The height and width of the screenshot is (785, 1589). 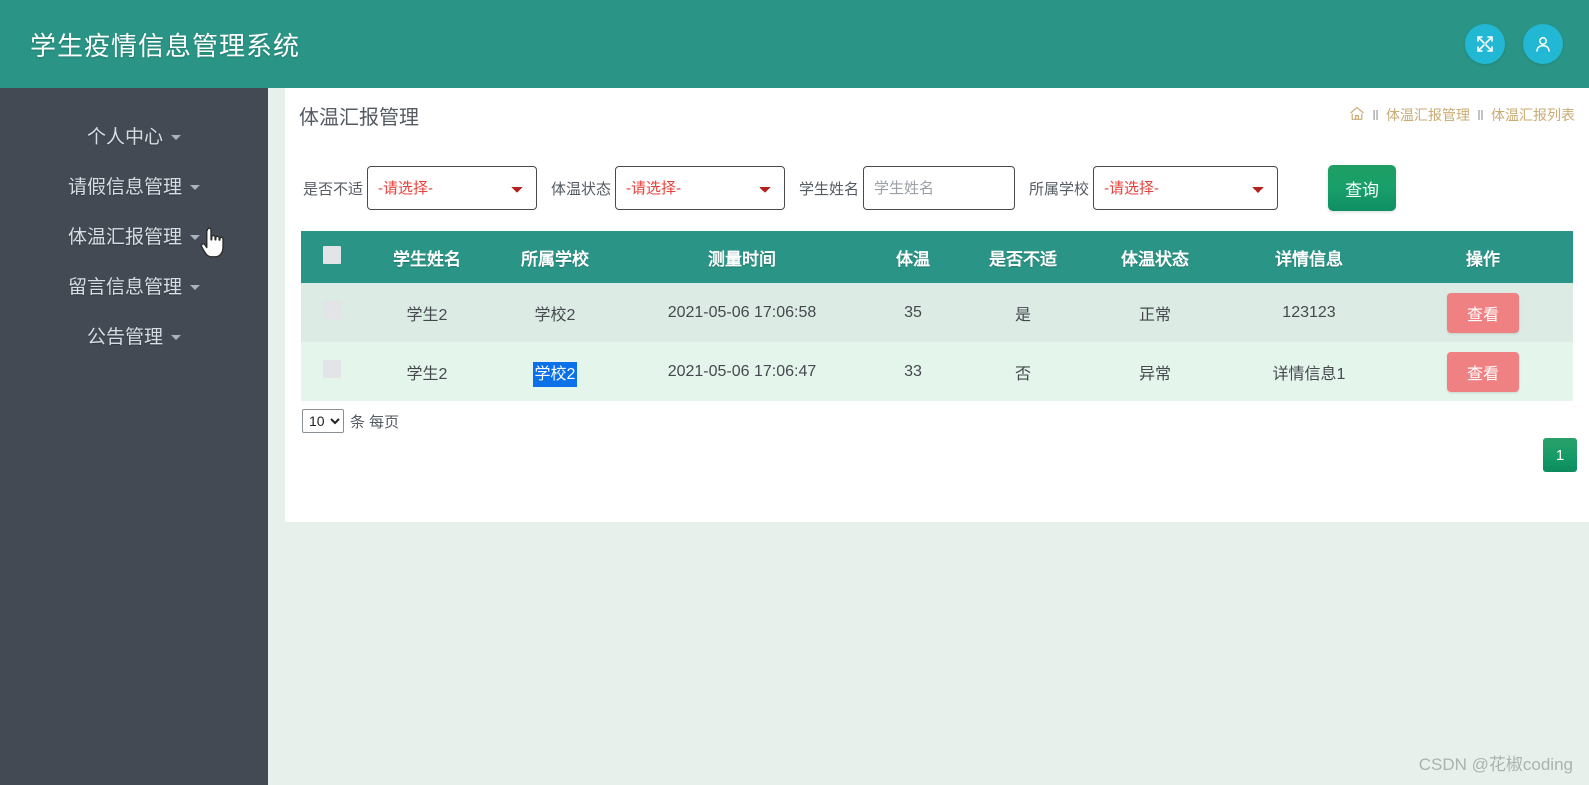 I want to click on student-name-filter-label: 学生姓名, so click(x=829, y=189).